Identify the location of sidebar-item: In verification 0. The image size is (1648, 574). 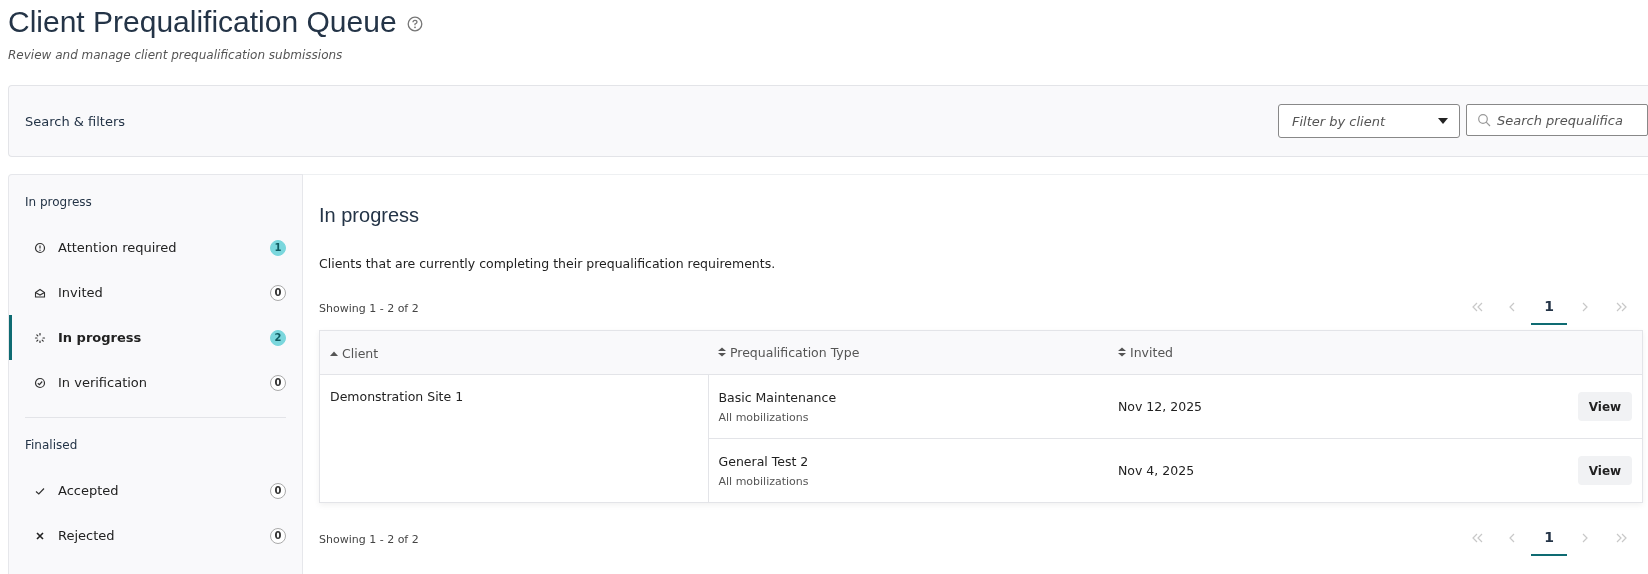
(155, 382).